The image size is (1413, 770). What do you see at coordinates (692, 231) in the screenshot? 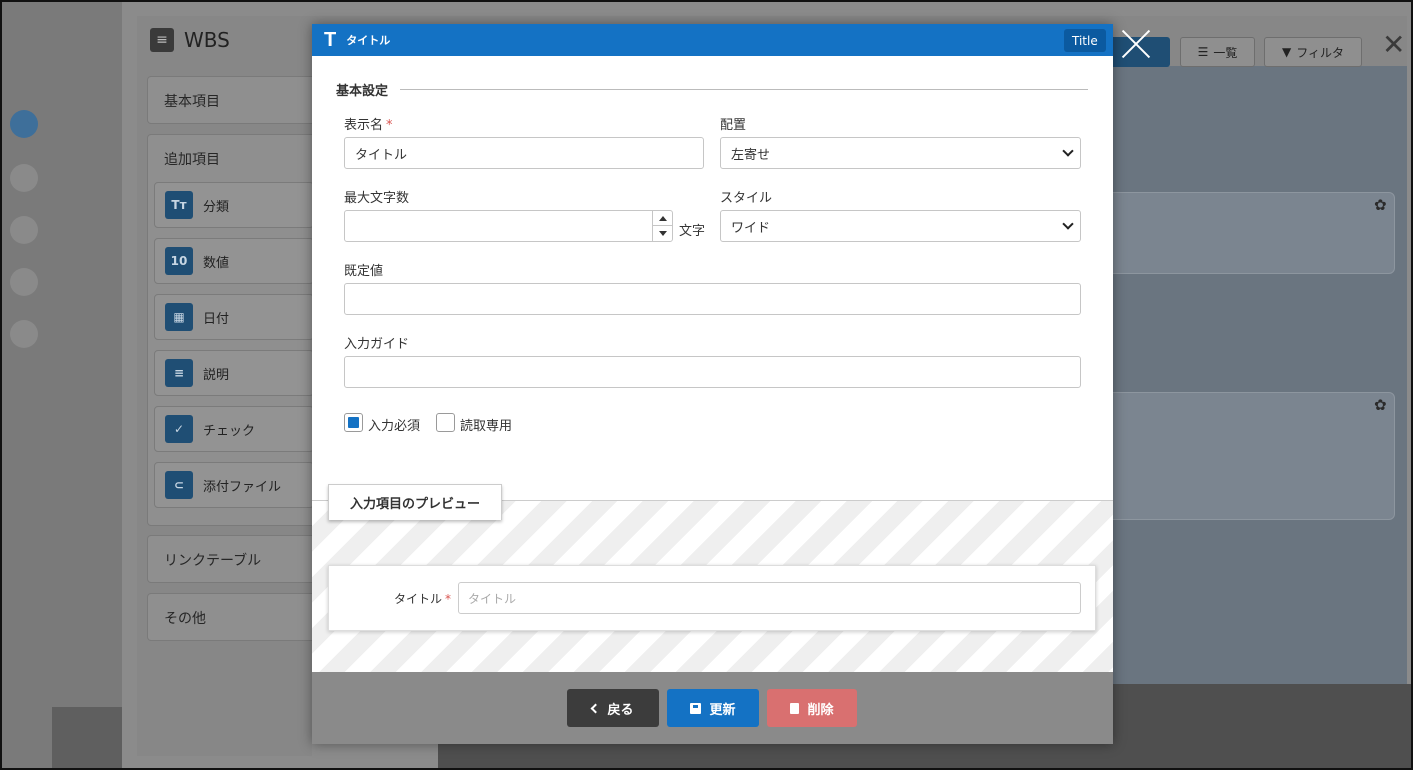
I see `max-chars-unit: 文字` at bounding box center [692, 231].